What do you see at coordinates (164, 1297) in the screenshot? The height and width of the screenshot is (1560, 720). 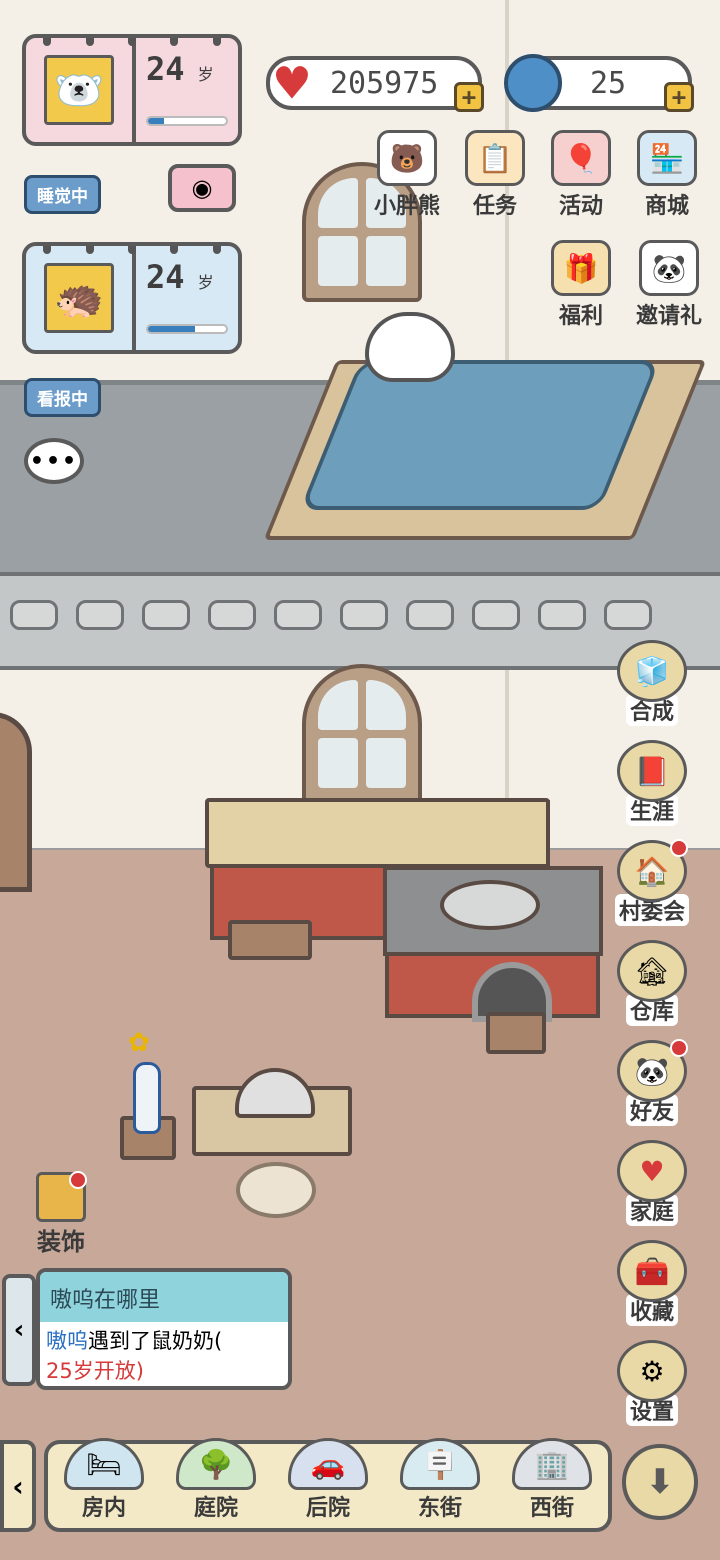 I see `notice-title: 嗷呜在哪里` at bounding box center [164, 1297].